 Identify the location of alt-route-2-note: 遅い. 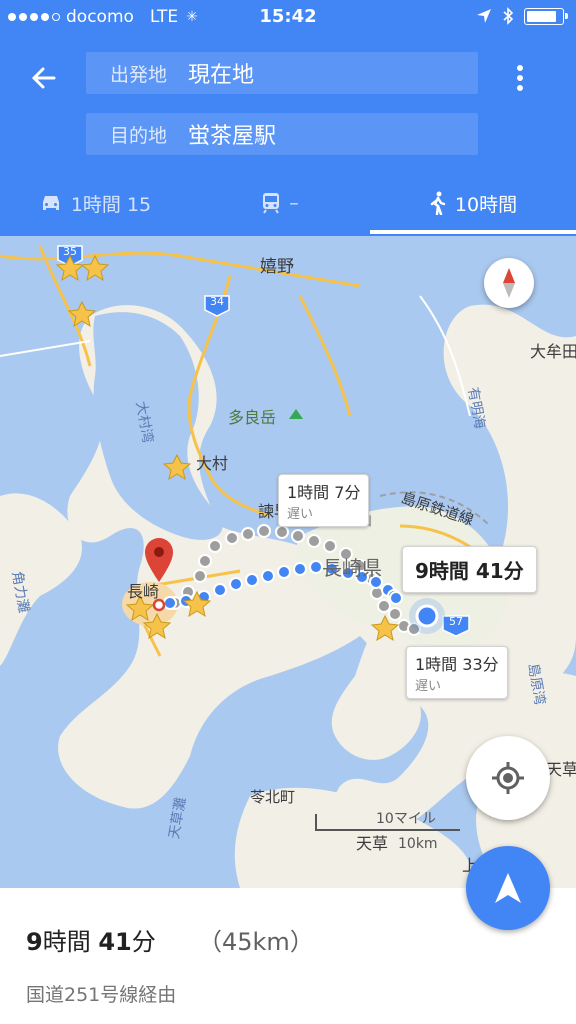
(428, 686).